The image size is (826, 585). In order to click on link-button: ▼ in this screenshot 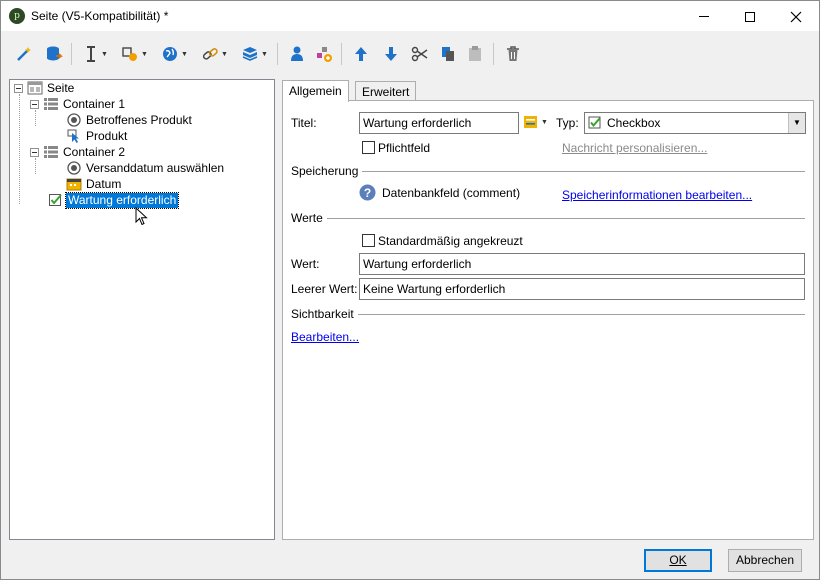, I will do `click(214, 54)`.